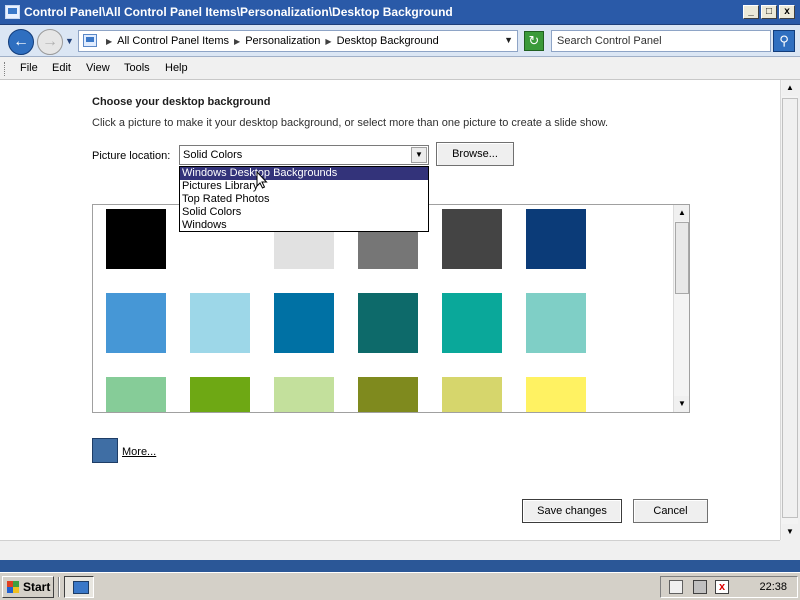  Describe the element at coordinates (784, 41) in the screenshot. I see `search-icon: ⚲` at that location.